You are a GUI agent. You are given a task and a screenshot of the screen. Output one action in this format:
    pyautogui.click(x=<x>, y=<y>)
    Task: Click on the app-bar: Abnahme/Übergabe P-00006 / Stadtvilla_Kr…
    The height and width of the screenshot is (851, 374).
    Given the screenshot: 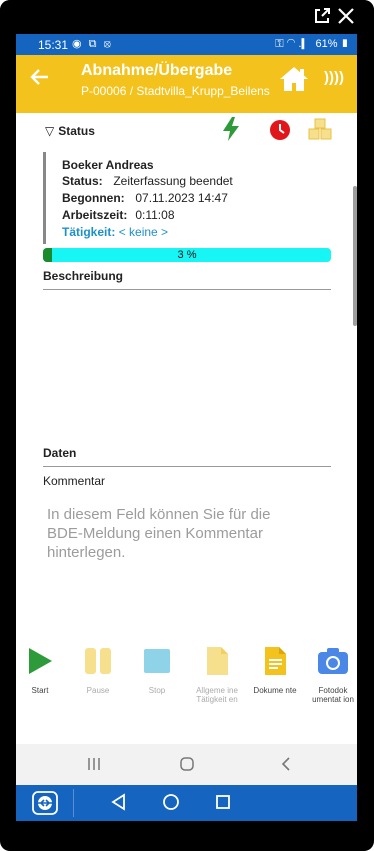 What is the action you would take?
    pyautogui.click(x=186, y=84)
    